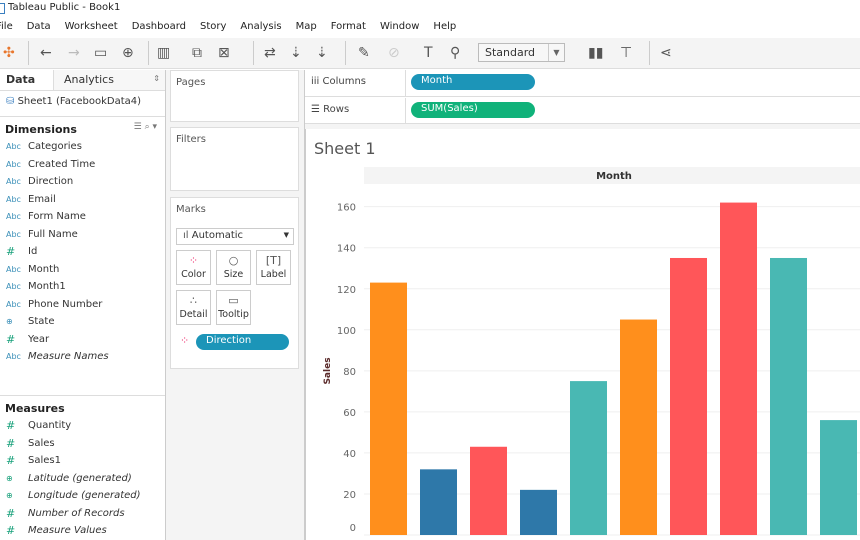 The width and height of the screenshot is (860, 540). Describe the element at coordinates (394, 53) in the screenshot. I see `group-icon: ⊘` at that location.